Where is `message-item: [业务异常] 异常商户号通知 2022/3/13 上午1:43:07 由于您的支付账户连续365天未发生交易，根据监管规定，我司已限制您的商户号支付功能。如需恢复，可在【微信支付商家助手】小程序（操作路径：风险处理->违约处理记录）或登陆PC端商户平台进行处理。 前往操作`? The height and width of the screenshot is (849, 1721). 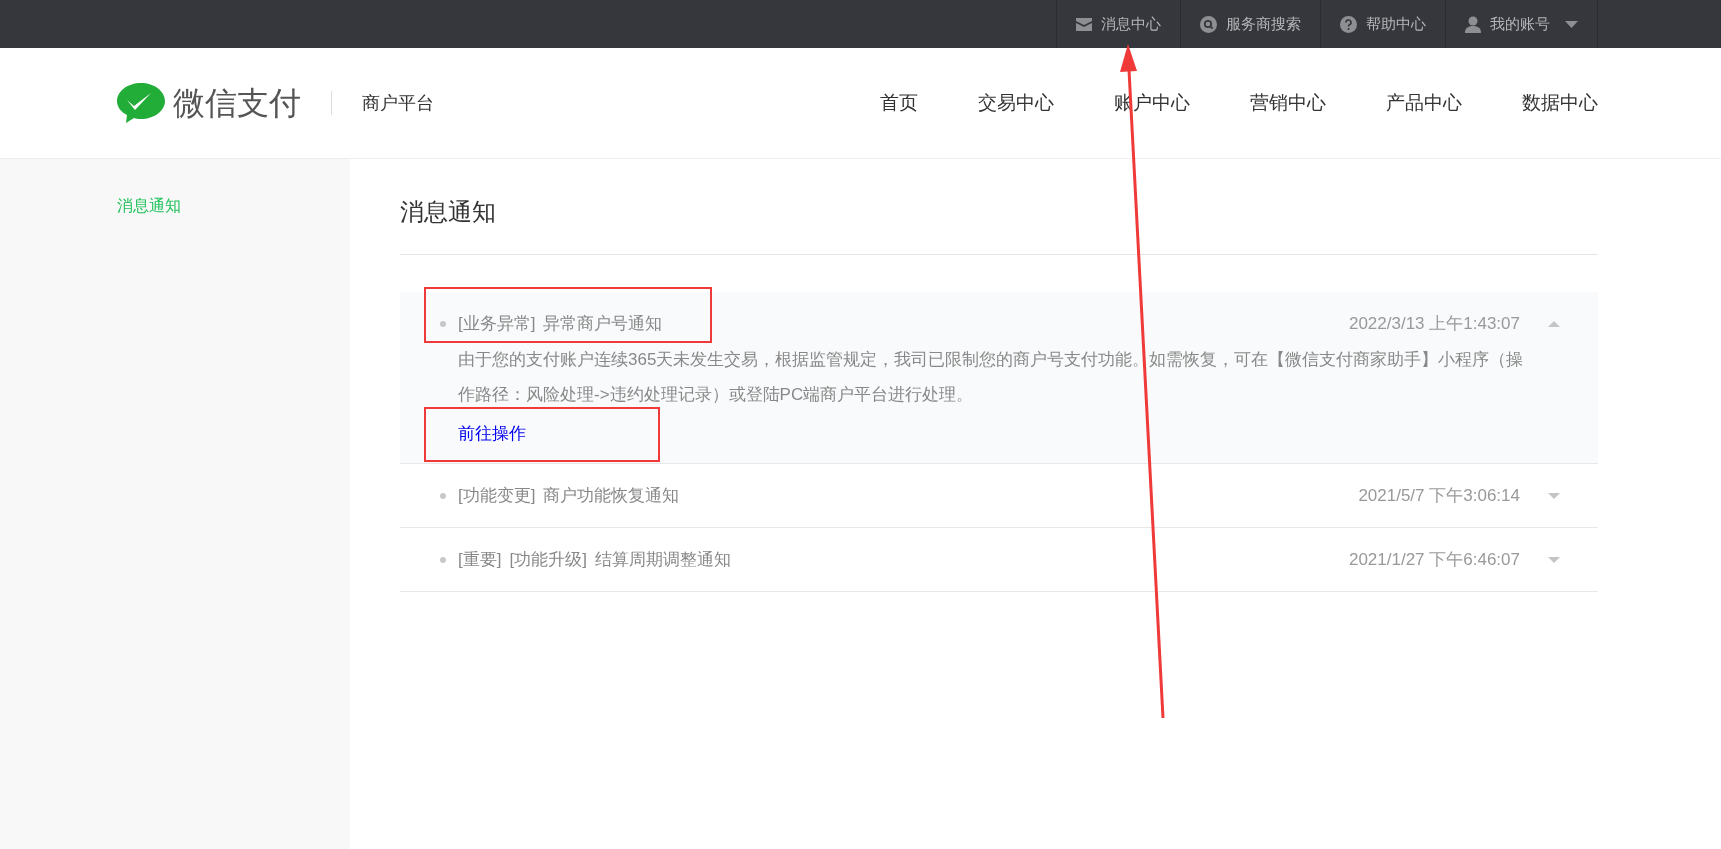
message-item: [业务异常] 异常商户号通知 2022/3/13 上午1:43:07 由于您的支付账户连续365天未发生交易，根据监管规定，我司已限制您的商户号支付功能。如需恢复，可在【微信支付商家助手】小程序（操作路径：风险处理->违约处理记录）或登陆PC端商户平台进行处理。 前往操作 is located at coordinates (999, 378).